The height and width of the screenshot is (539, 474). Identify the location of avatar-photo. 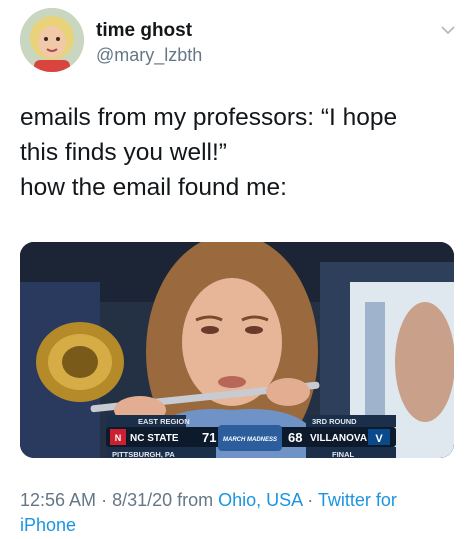
(52, 40).